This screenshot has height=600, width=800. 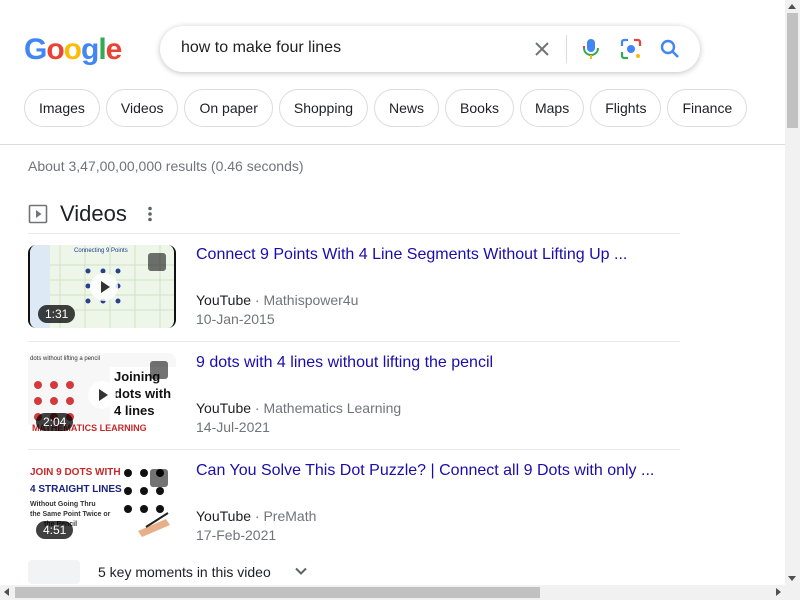 What do you see at coordinates (62, 108) in the screenshot?
I see `chip-images: Images` at bounding box center [62, 108].